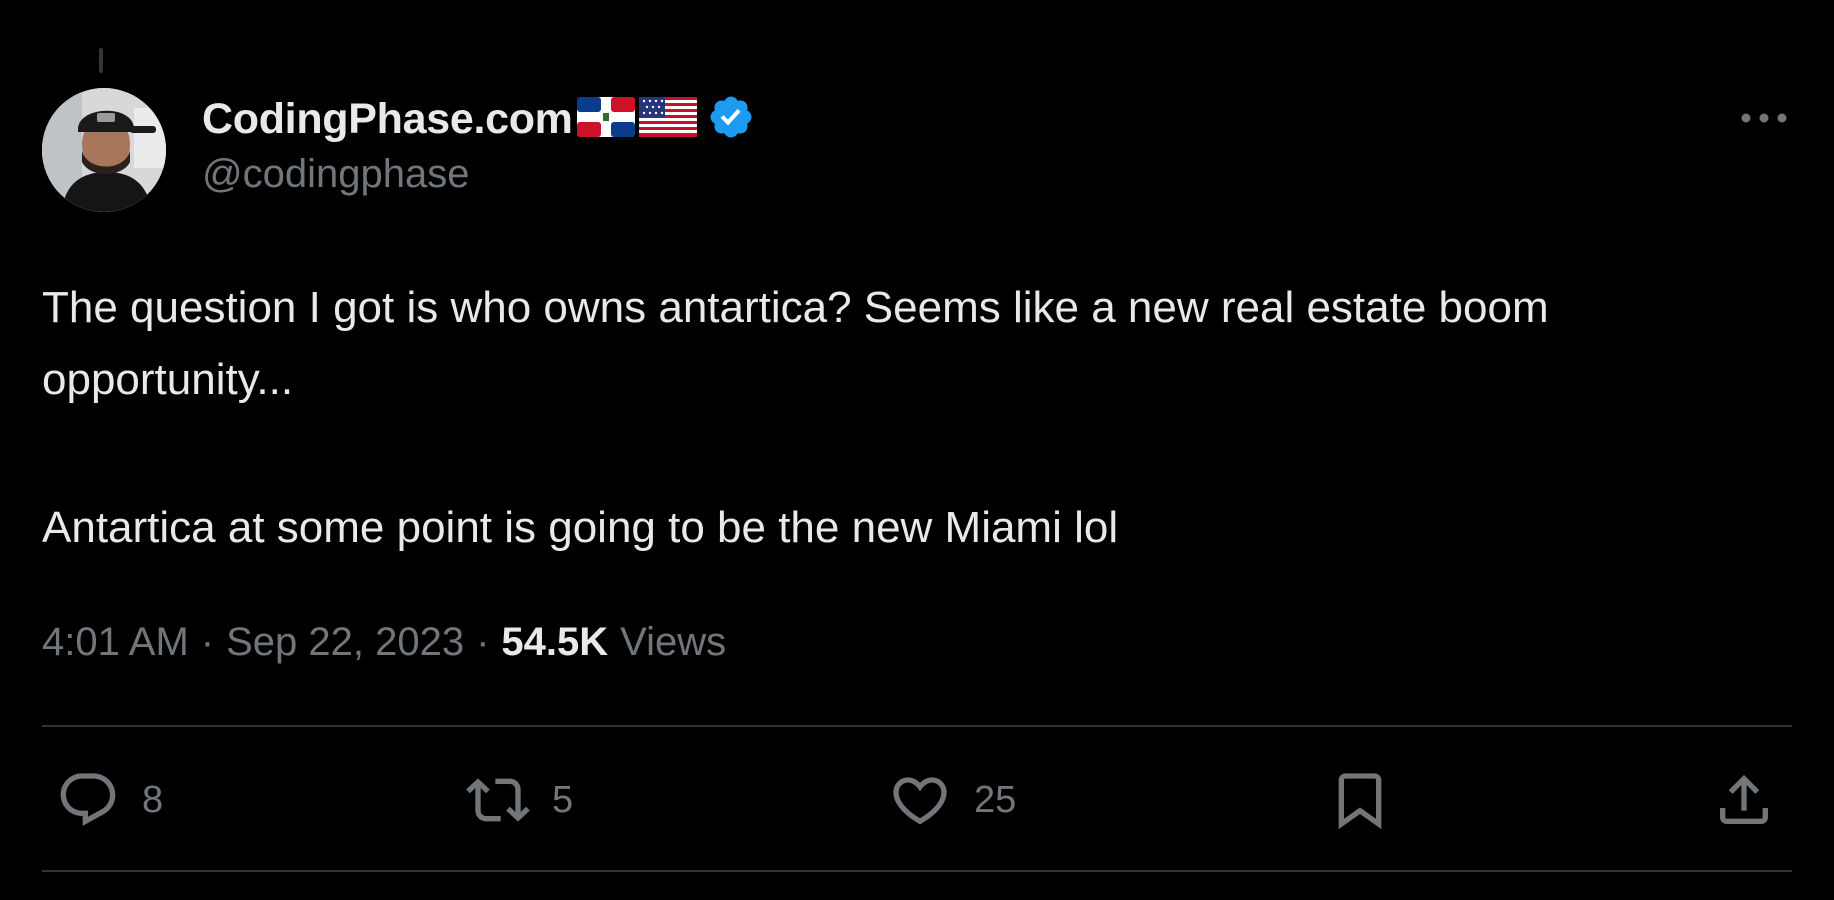 The height and width of the screenshot is (900, 1834). I want to click on tweet-meta: 4:01 AM · Sep 22, 2023 · 54.5K Views, so click(384, 642).